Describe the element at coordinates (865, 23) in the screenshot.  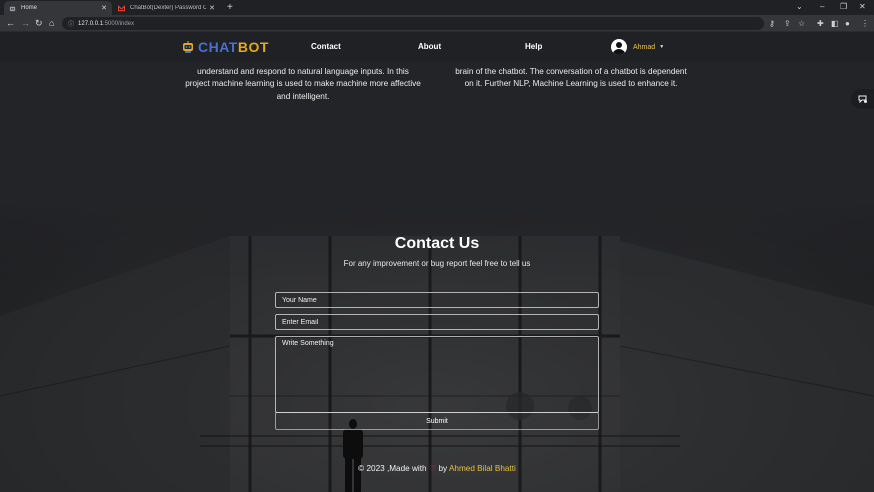
I see `more-menu-icon: ⋮` at that location.